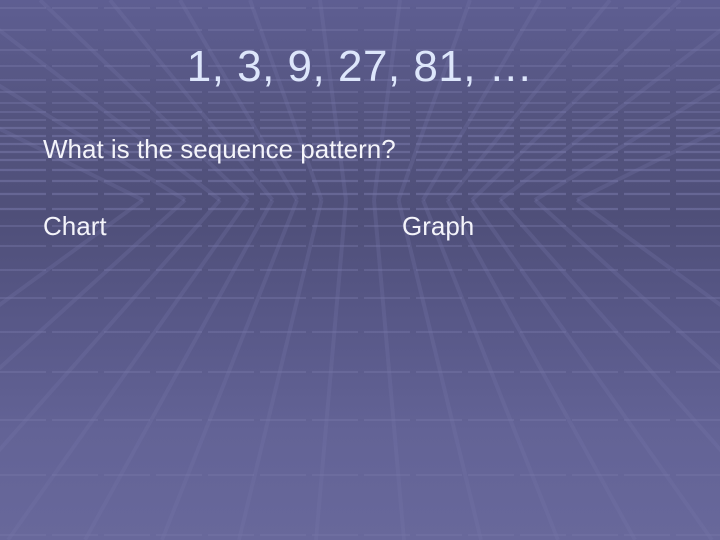 The image size is (720, 540). What do you see at coordinates (219, 149) in the screenshot?
I see `question-text: What is the sequence pattern?` at bounding box center [219, 149].